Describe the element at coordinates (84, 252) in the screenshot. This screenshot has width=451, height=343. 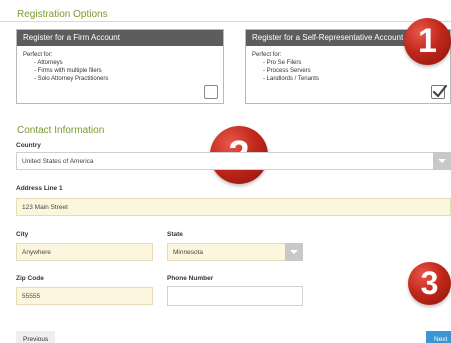
I see `city-input: Anywhere` at that location.